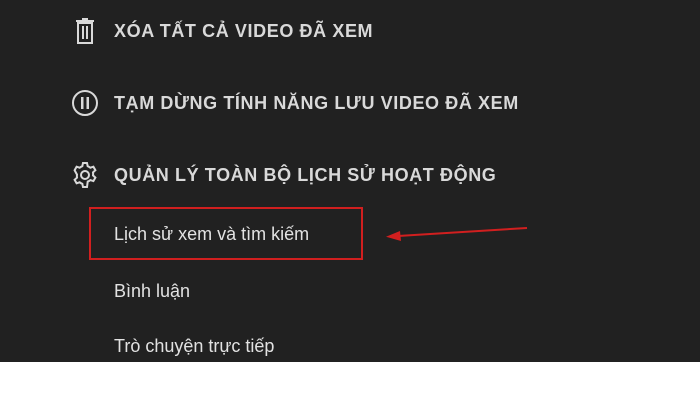 The height and width of the screenshot is (394, 700). Describe the element at coordinates (244, 30) in the screenshot. I see `clear-all-label: XÓA TẤT CẢ VIDEO ĐÃ XEM` at that location.